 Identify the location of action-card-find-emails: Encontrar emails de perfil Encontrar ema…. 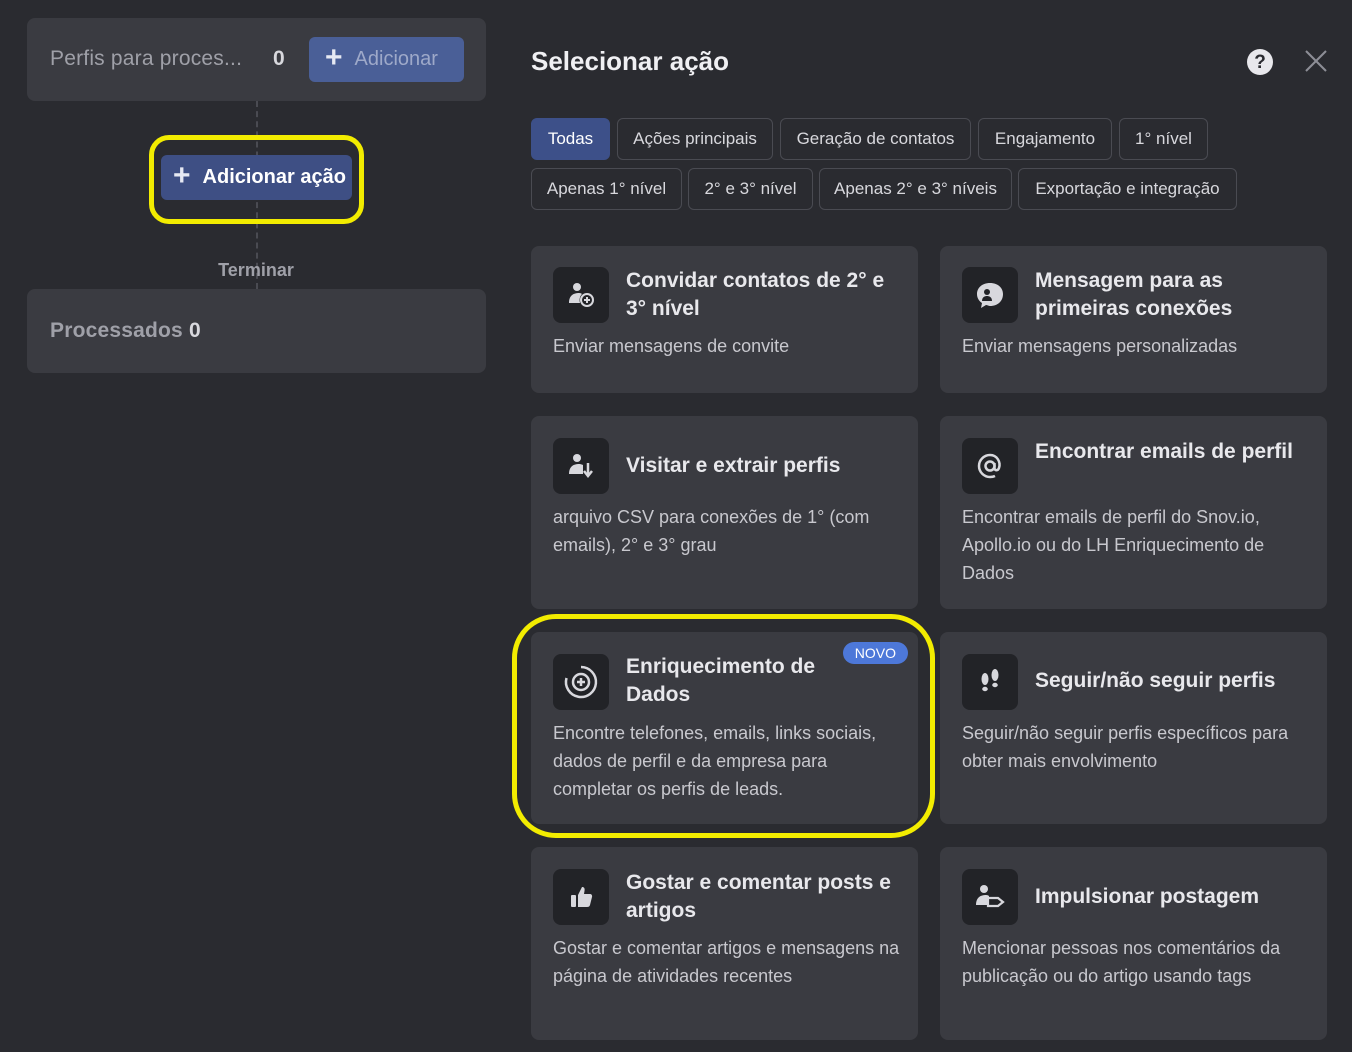
(1133, 512).